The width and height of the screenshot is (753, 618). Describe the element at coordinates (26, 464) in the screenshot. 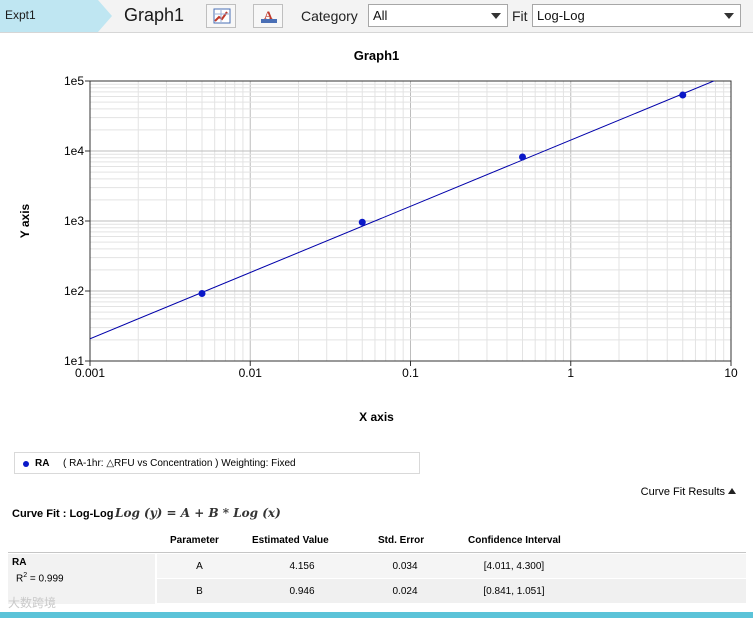

I see `legend-marker` at that location.